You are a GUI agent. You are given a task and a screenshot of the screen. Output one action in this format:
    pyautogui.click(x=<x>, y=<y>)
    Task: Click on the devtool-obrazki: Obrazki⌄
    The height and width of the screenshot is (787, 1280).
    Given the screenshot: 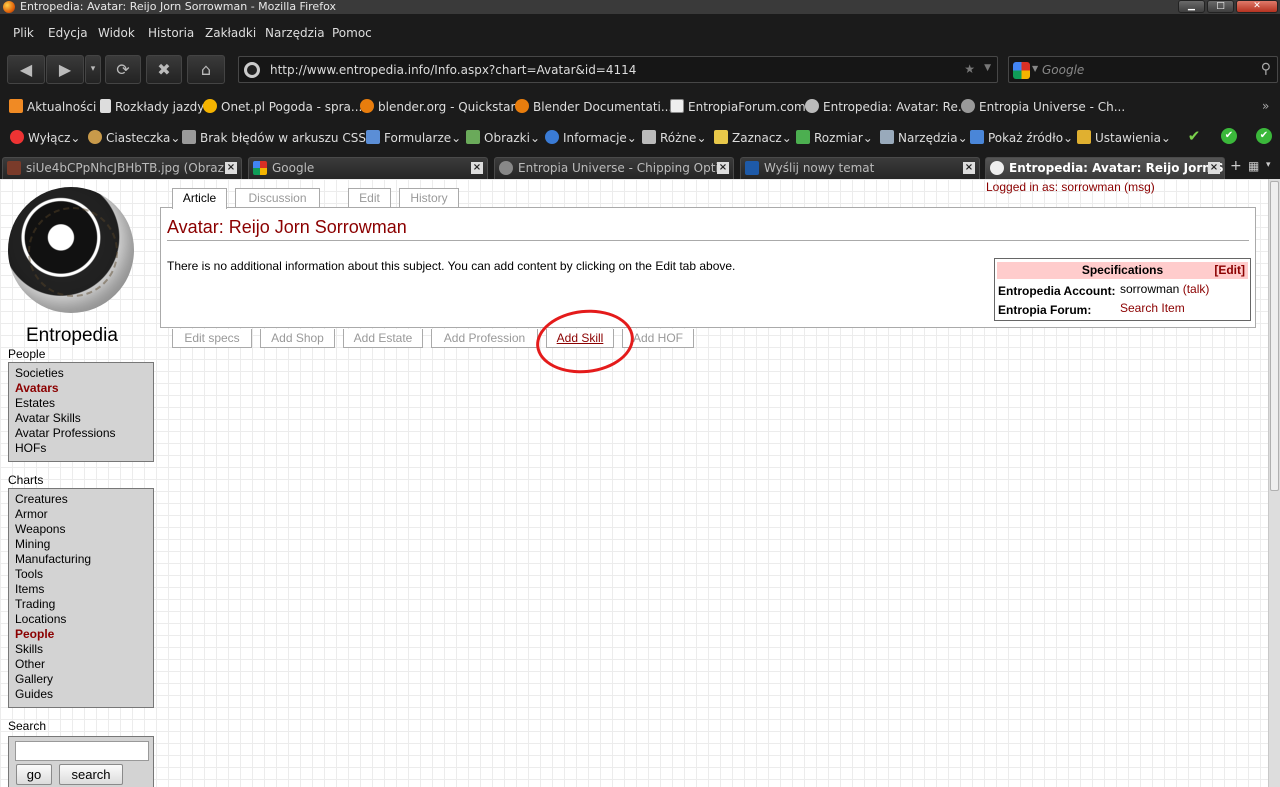 What is the action you would take?
    pyautogui.click(x=503, y=137)
    